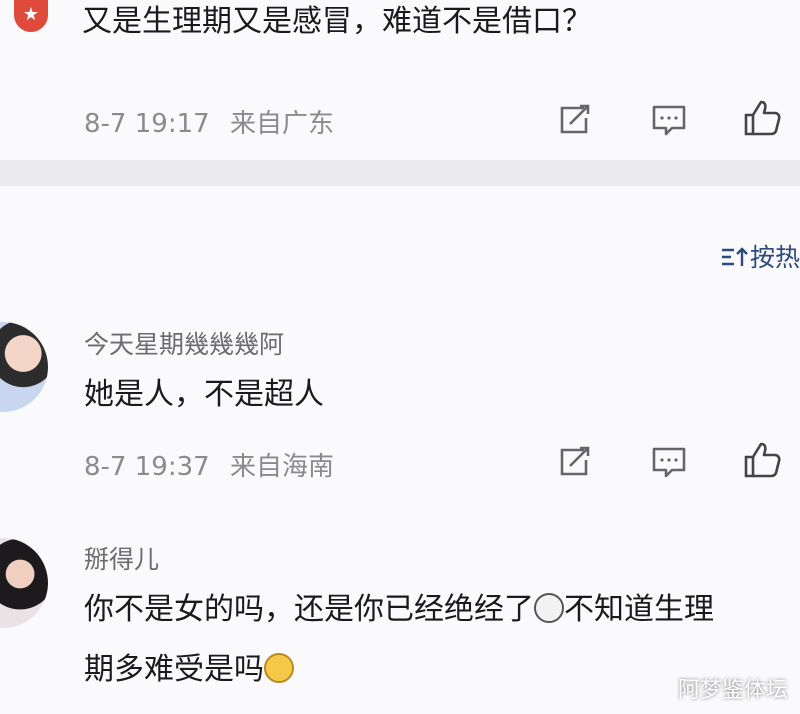 This screenshot has width=800, height=714. I want to click on sort-label: 按热, so click(775, 257).